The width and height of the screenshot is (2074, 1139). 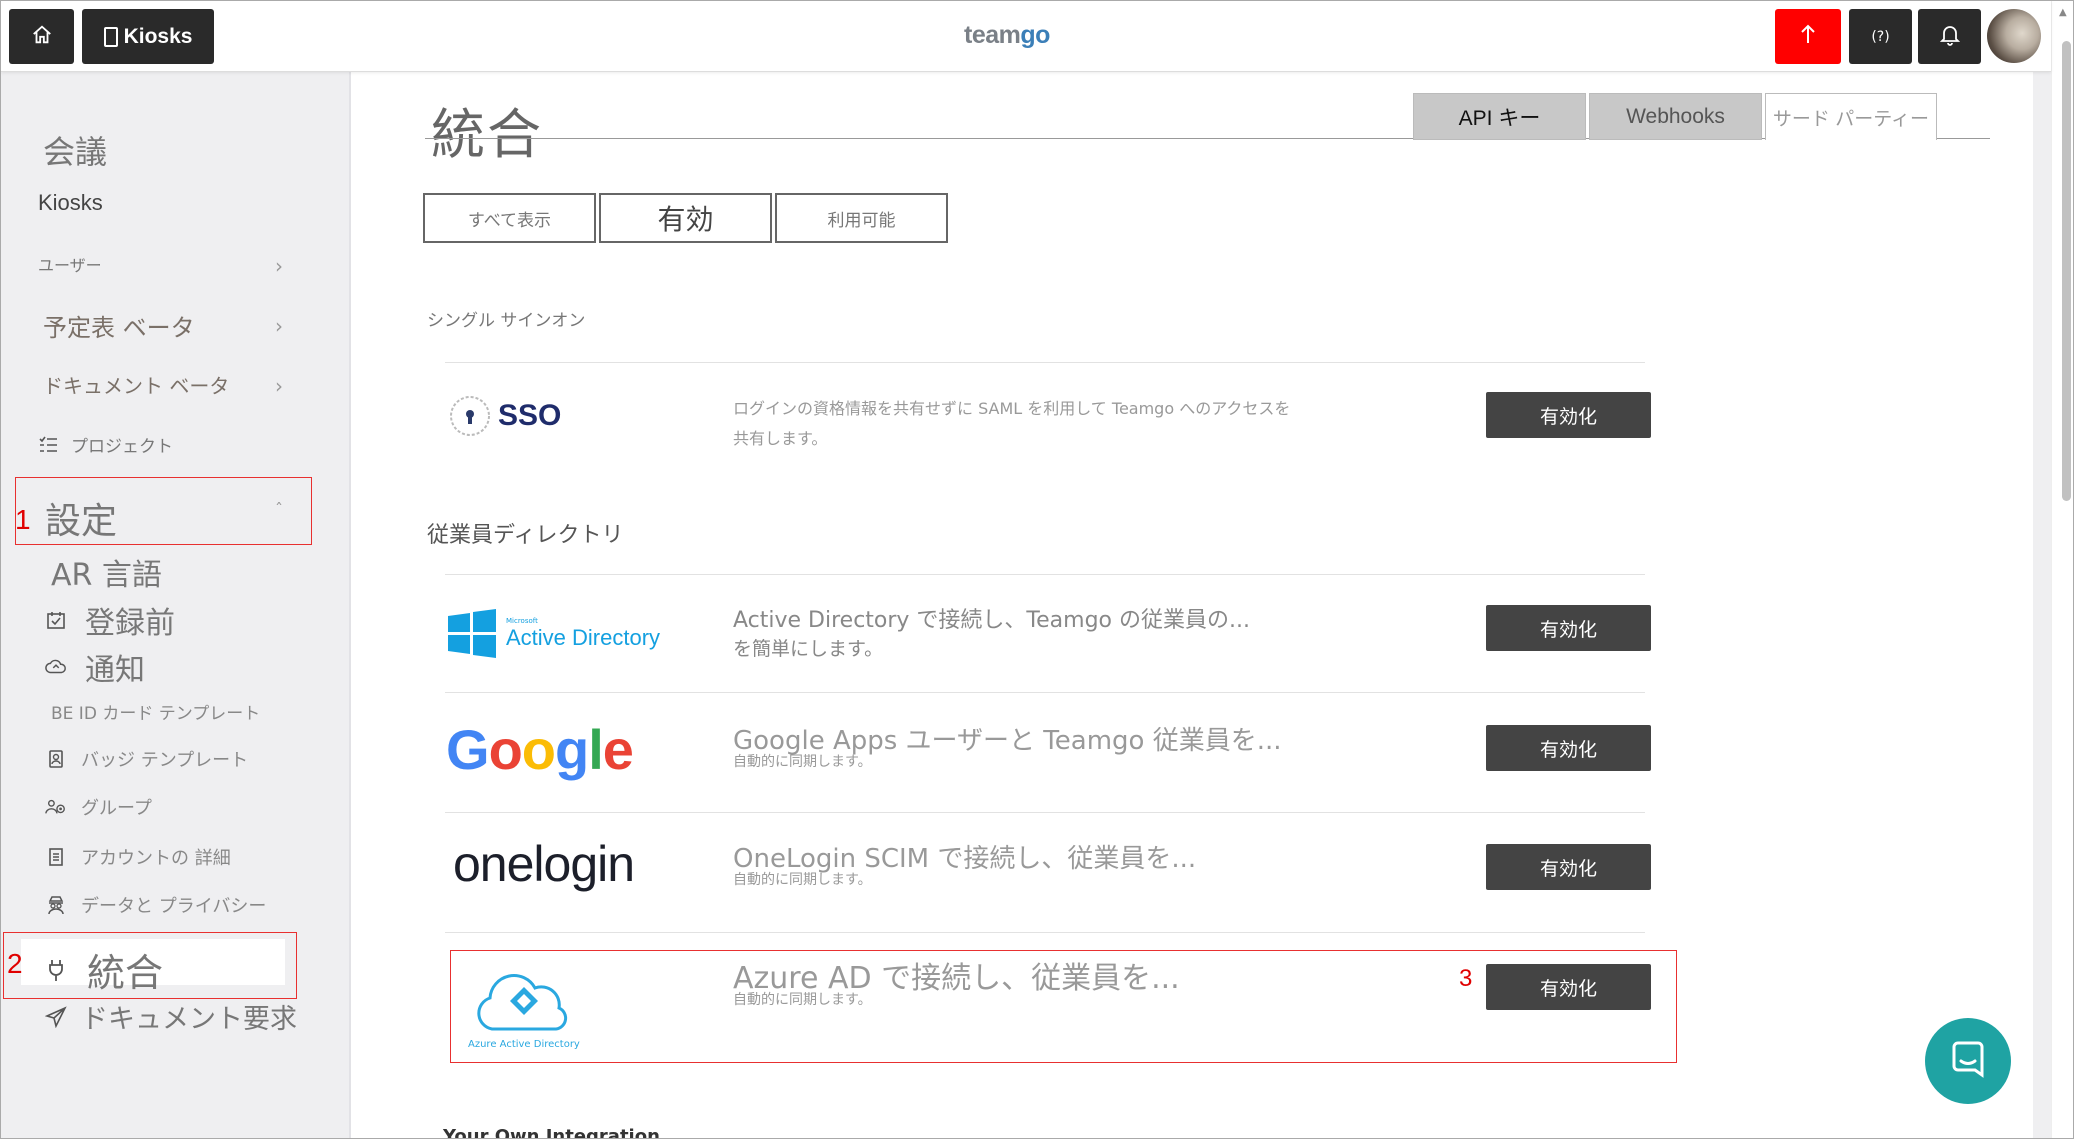 I want to click on cloud-icon, so click(x=56, y=667).